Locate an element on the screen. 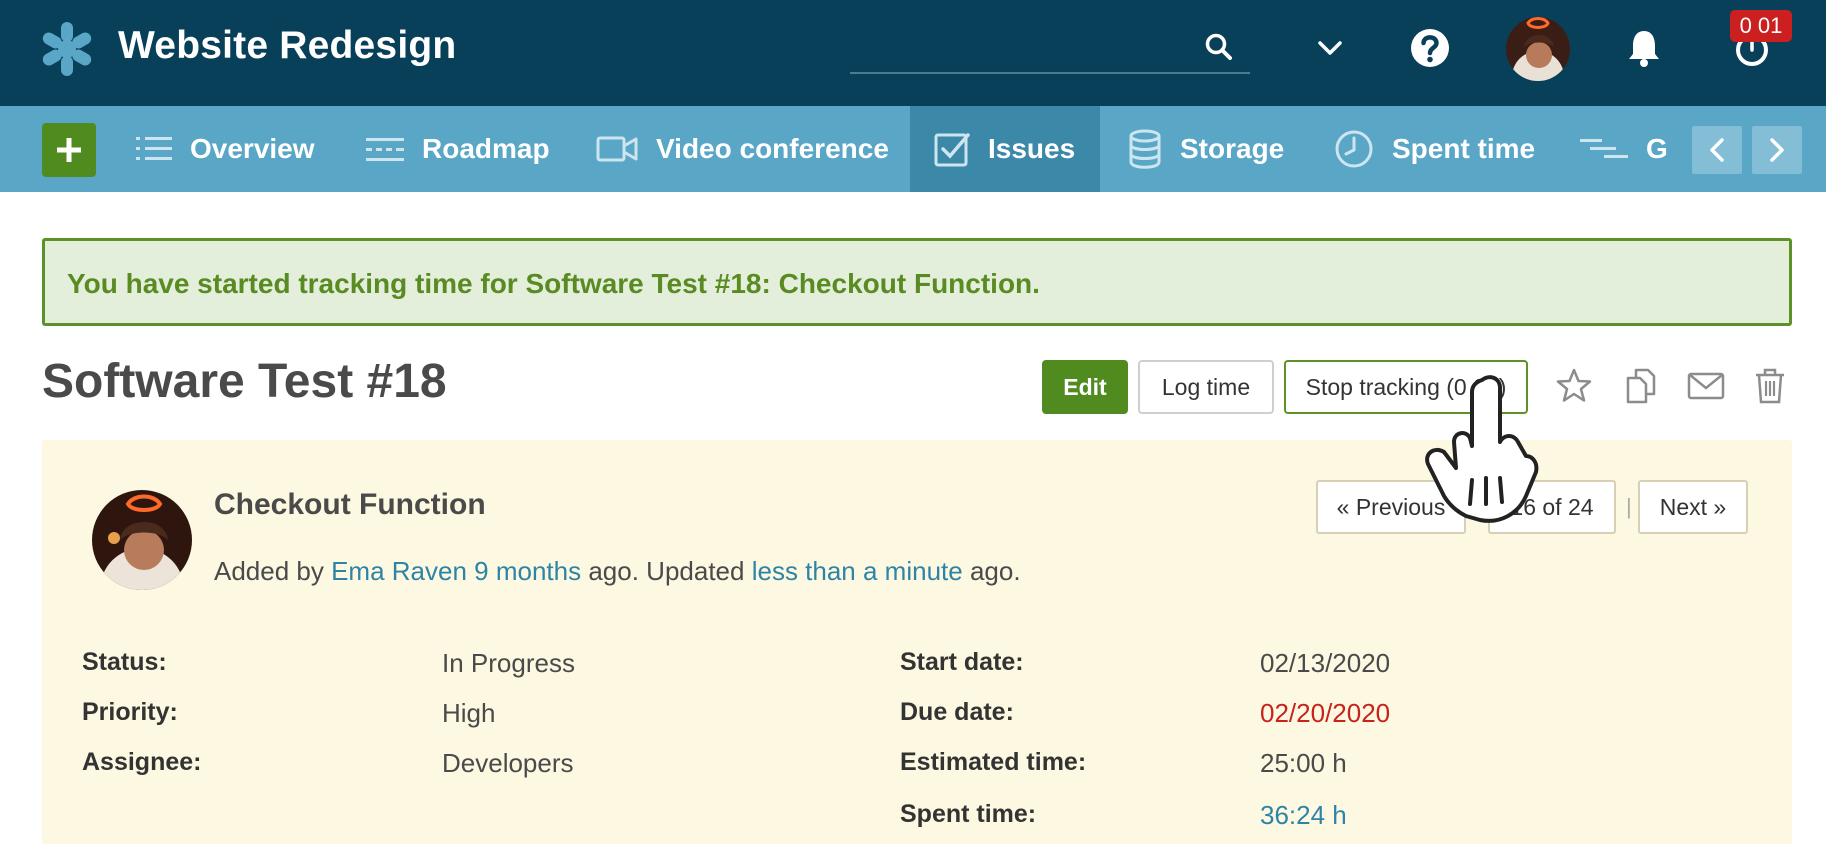 This screenshot has width=1826, height=844. help-icon is located at coordinates (1430, 48).